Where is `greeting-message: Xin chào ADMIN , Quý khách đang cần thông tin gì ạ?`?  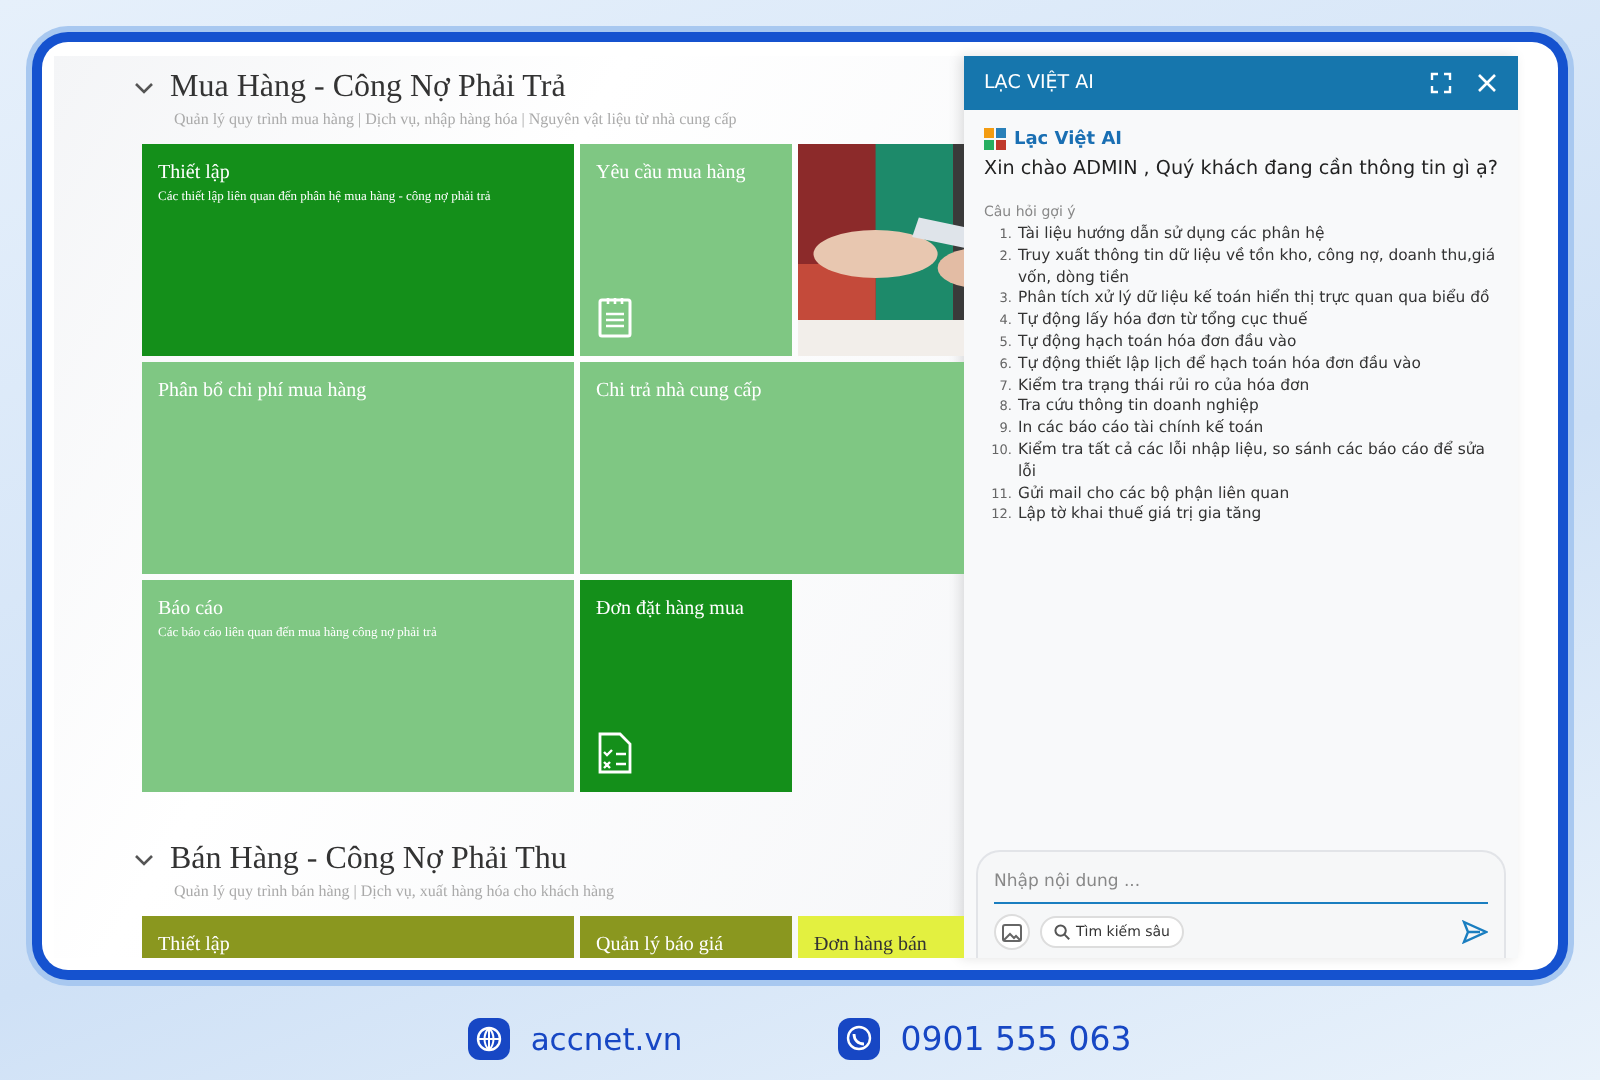
greeting-message: Xin chào ADMIN , Quý khách đang cần thông tin gì ạ? is located at coordinates (1241, 169).